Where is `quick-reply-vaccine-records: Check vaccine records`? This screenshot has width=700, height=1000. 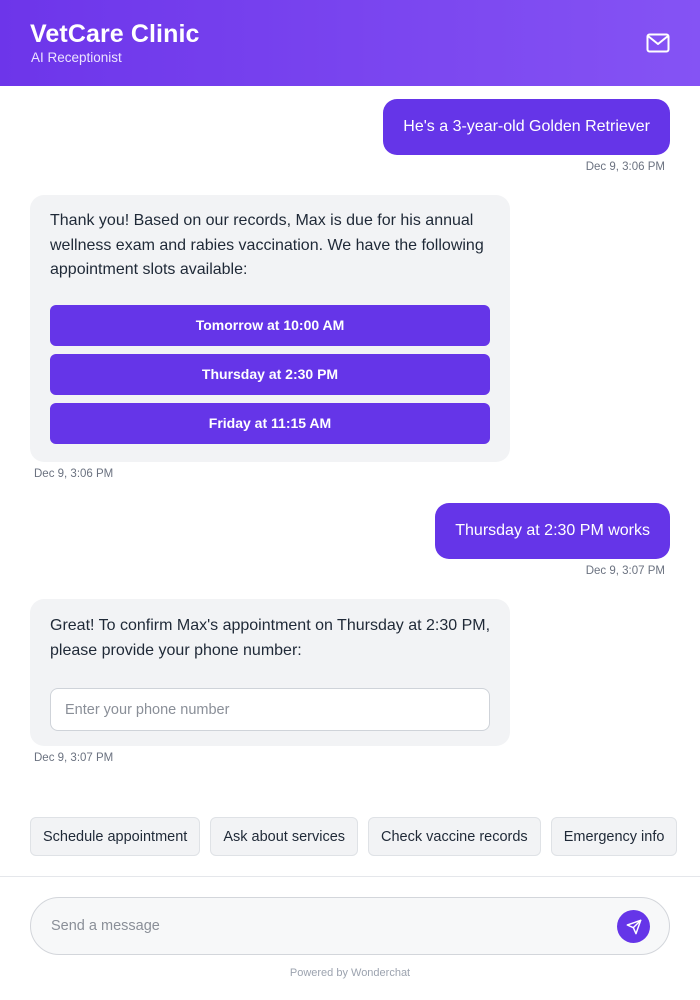 quick-reply-vaccine-records: Check vaccine records is located at coordinates (454, 836).